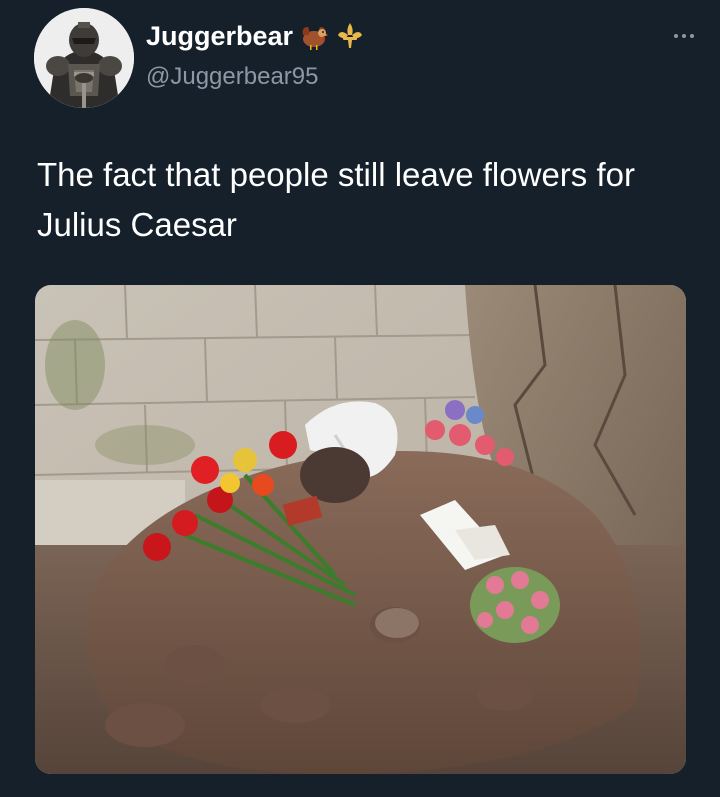 Image resolution: width=720 pixels, height=797 pixels. What do you see at coordinates (219, 36) in the screenshot?
I see `display-name: Juggerbear` at bounding box center [219, 36].